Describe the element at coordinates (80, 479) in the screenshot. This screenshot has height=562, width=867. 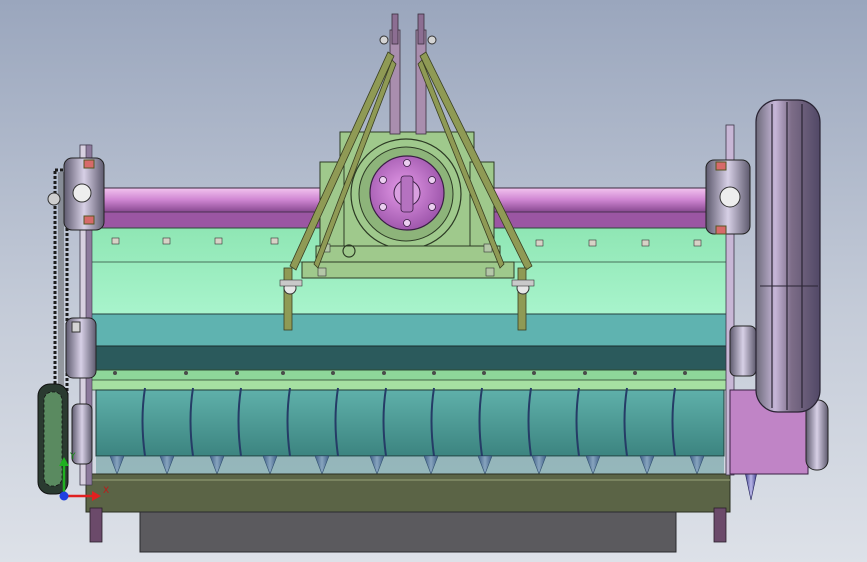
I see `triad-axes` at that location.